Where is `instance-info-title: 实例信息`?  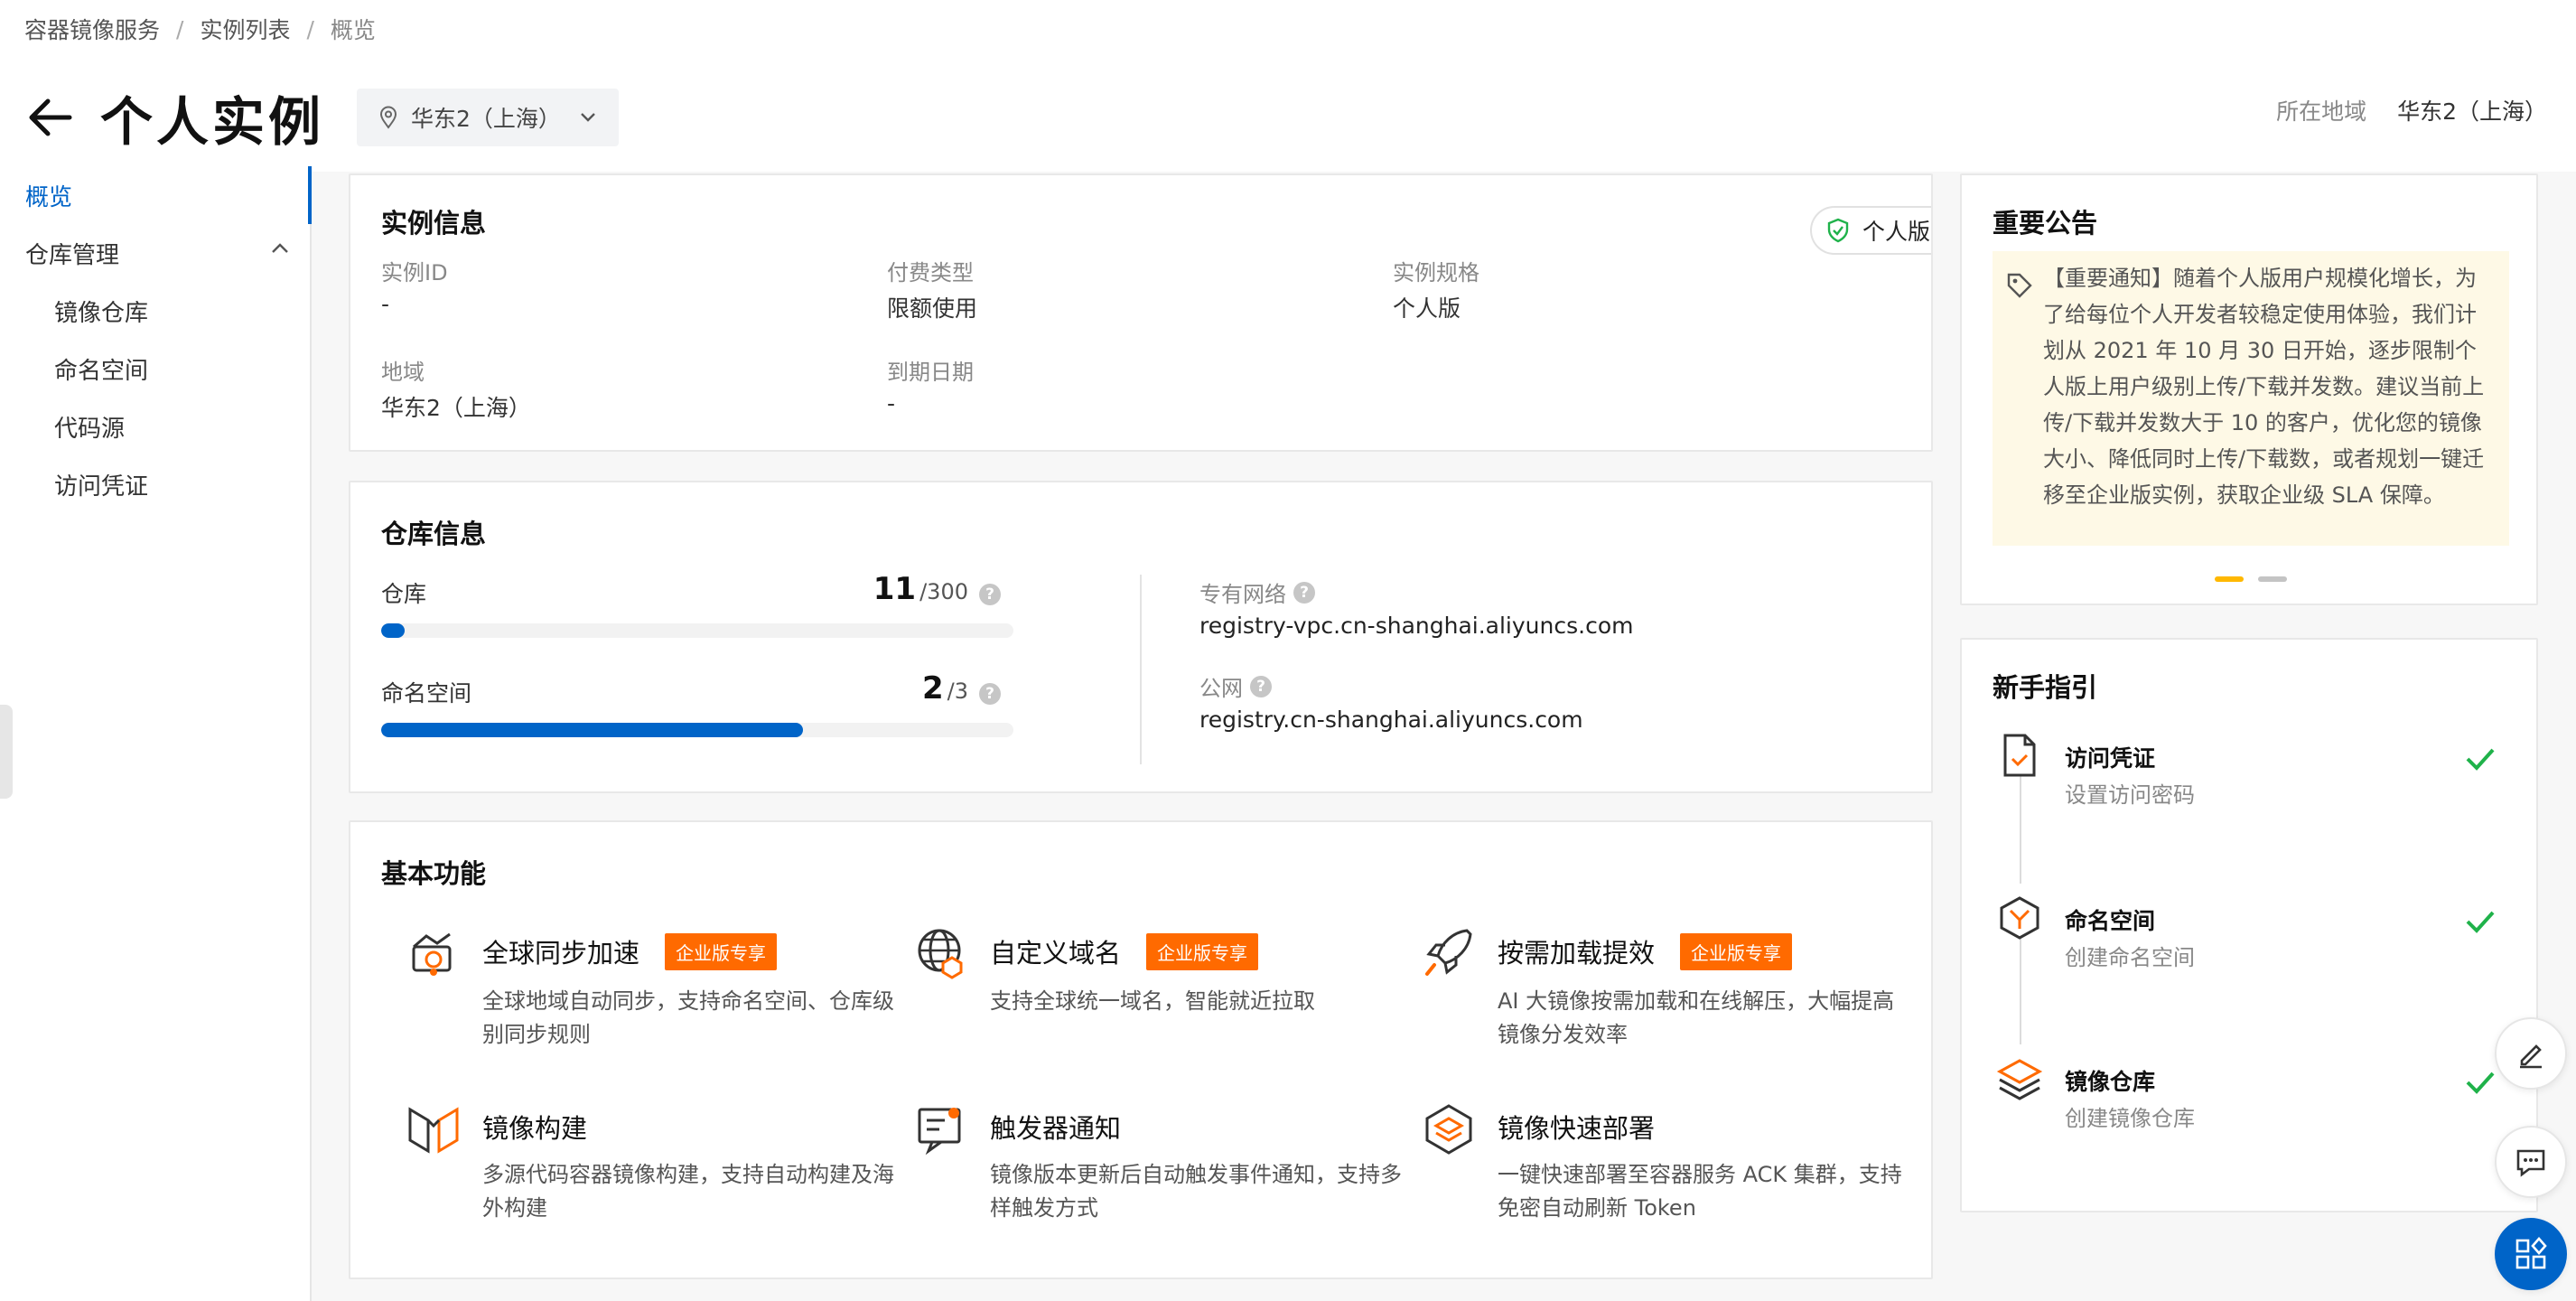 instance-info-title: 实例信息 is located at coordinates (434, 223).